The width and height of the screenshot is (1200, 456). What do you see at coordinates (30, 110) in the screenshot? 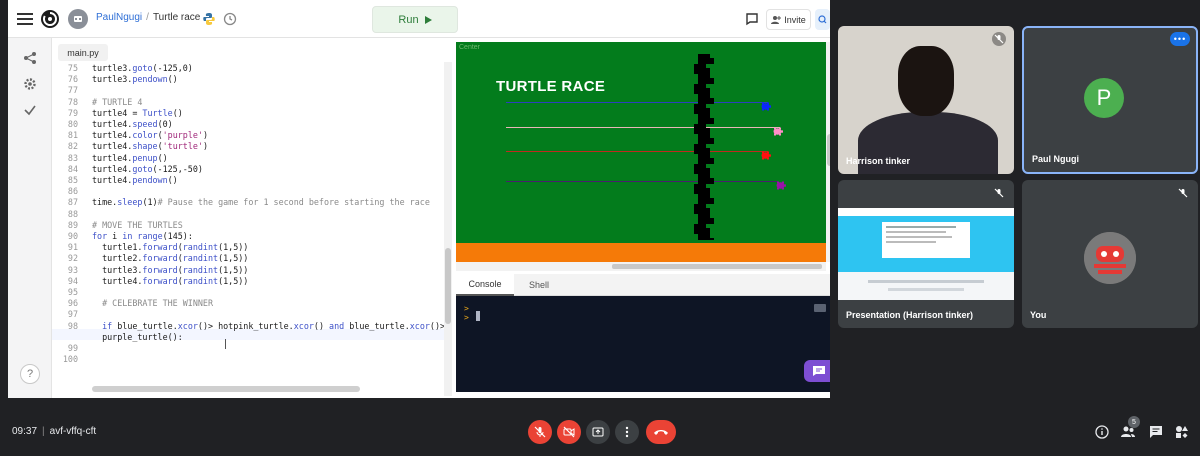
I see `check-icon` at bounding box center [30, 110].